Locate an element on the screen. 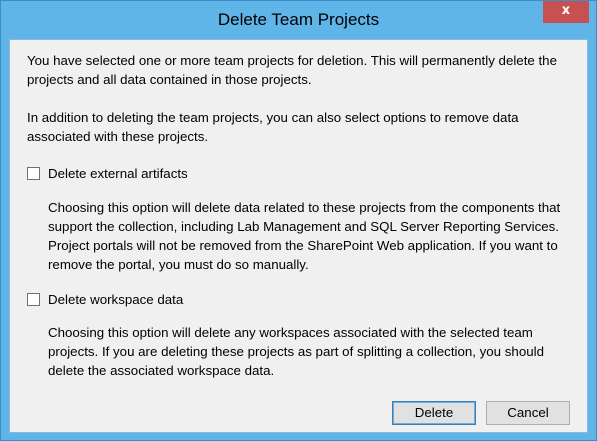  delete-workspace-data-checkbox is located at coordinates (33, 299).